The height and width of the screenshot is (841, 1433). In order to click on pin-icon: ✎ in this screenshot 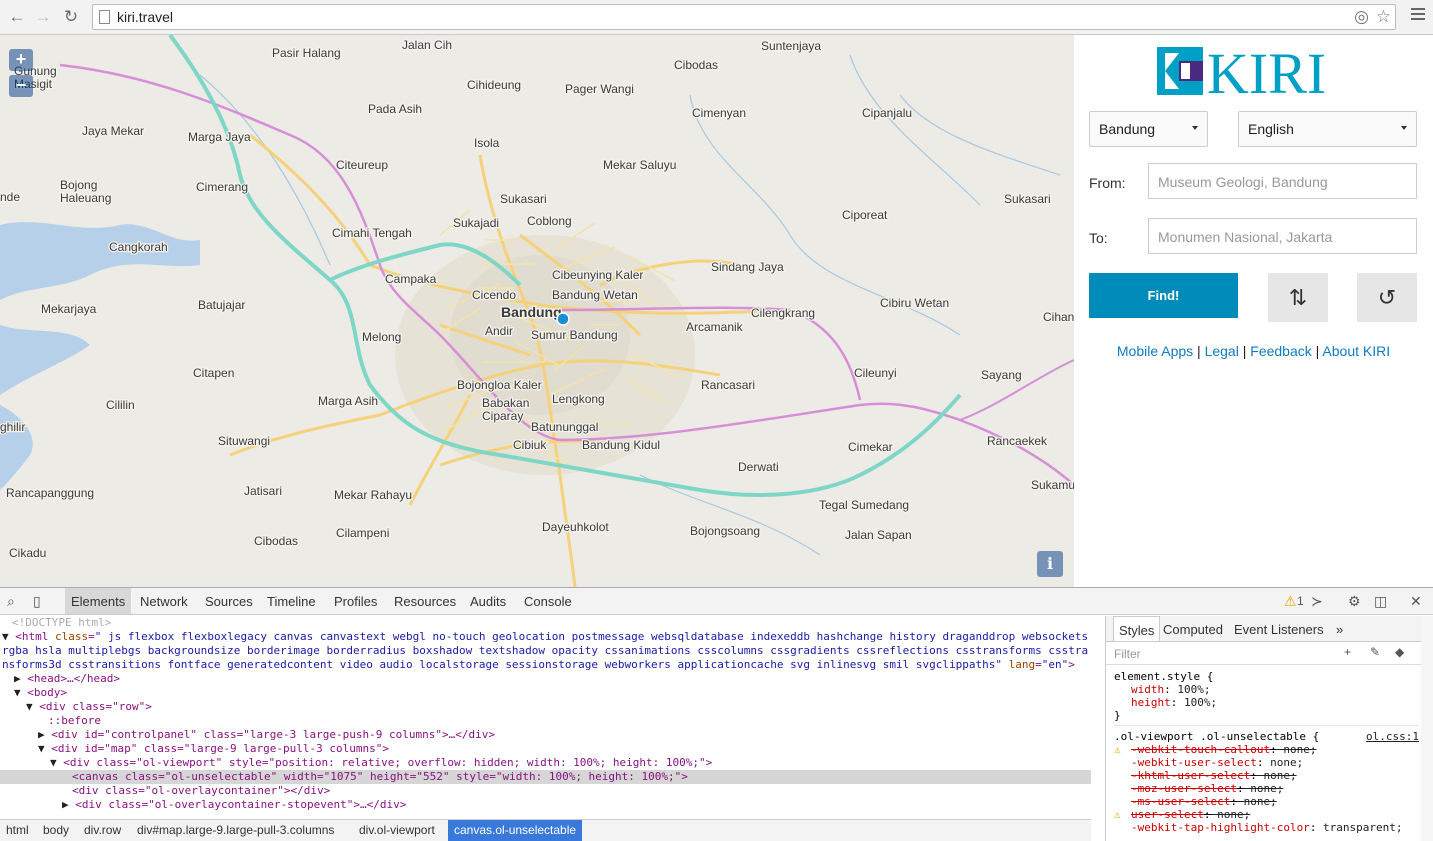, I will do `click(1375, 652)`.